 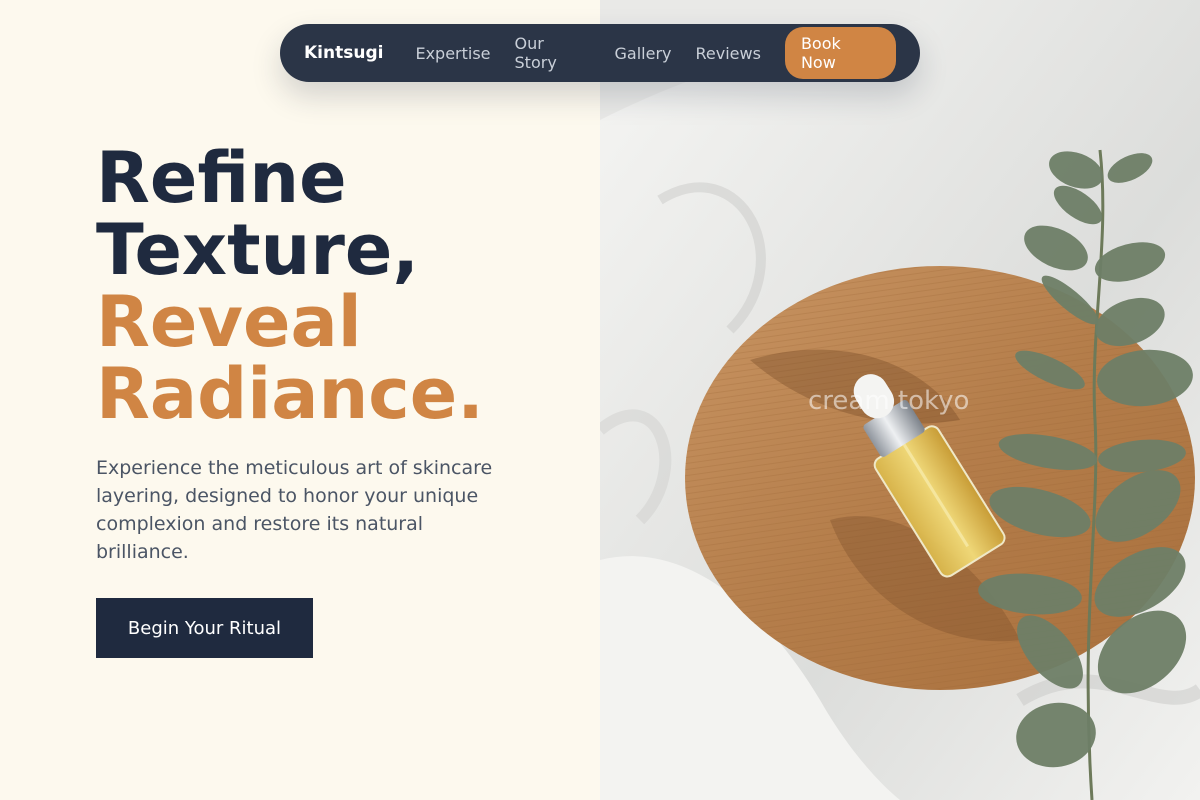 What do you see at coordinates (343, 53) in the screenshot?
I see `brand-logo: Kintsugi` at bounding box center [343, 53].